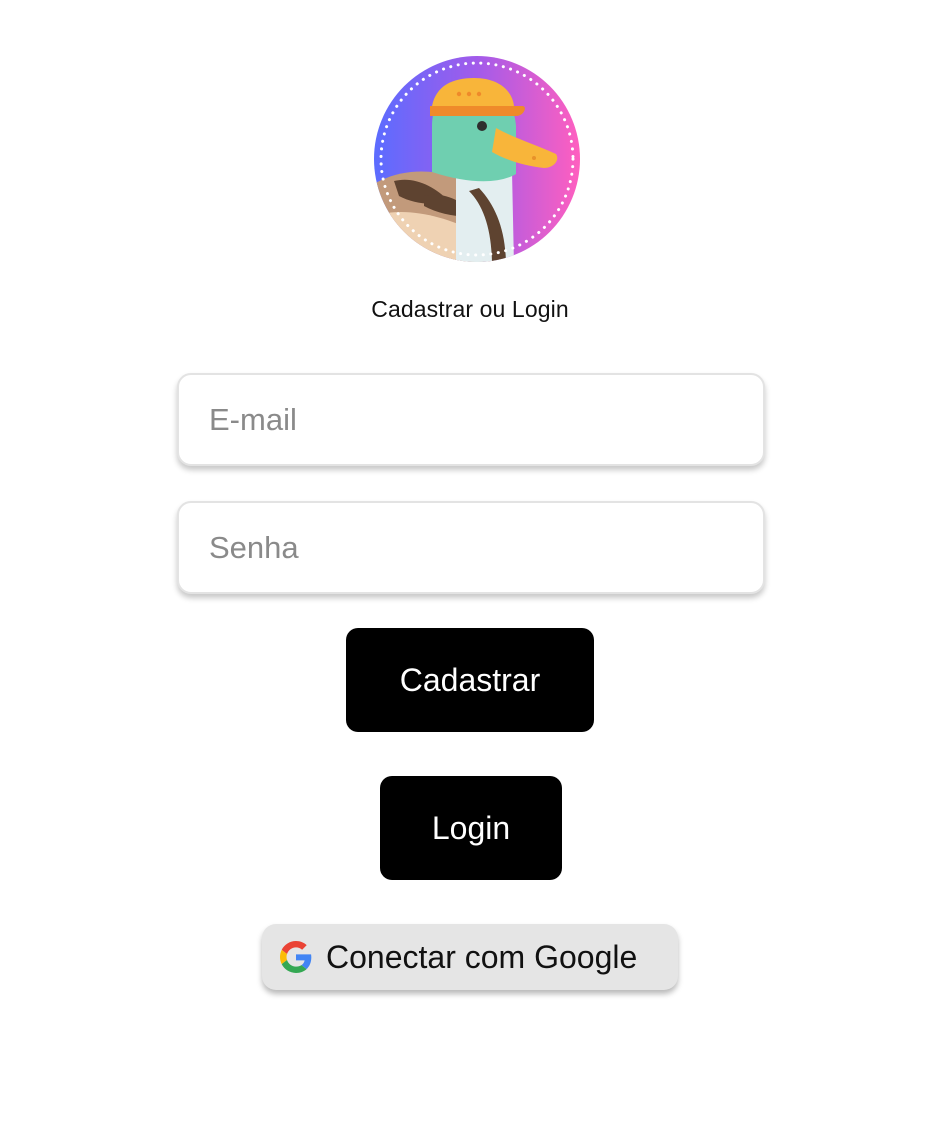  I want to click on google-signin-button: Conectar com Google, so click(470, 957).